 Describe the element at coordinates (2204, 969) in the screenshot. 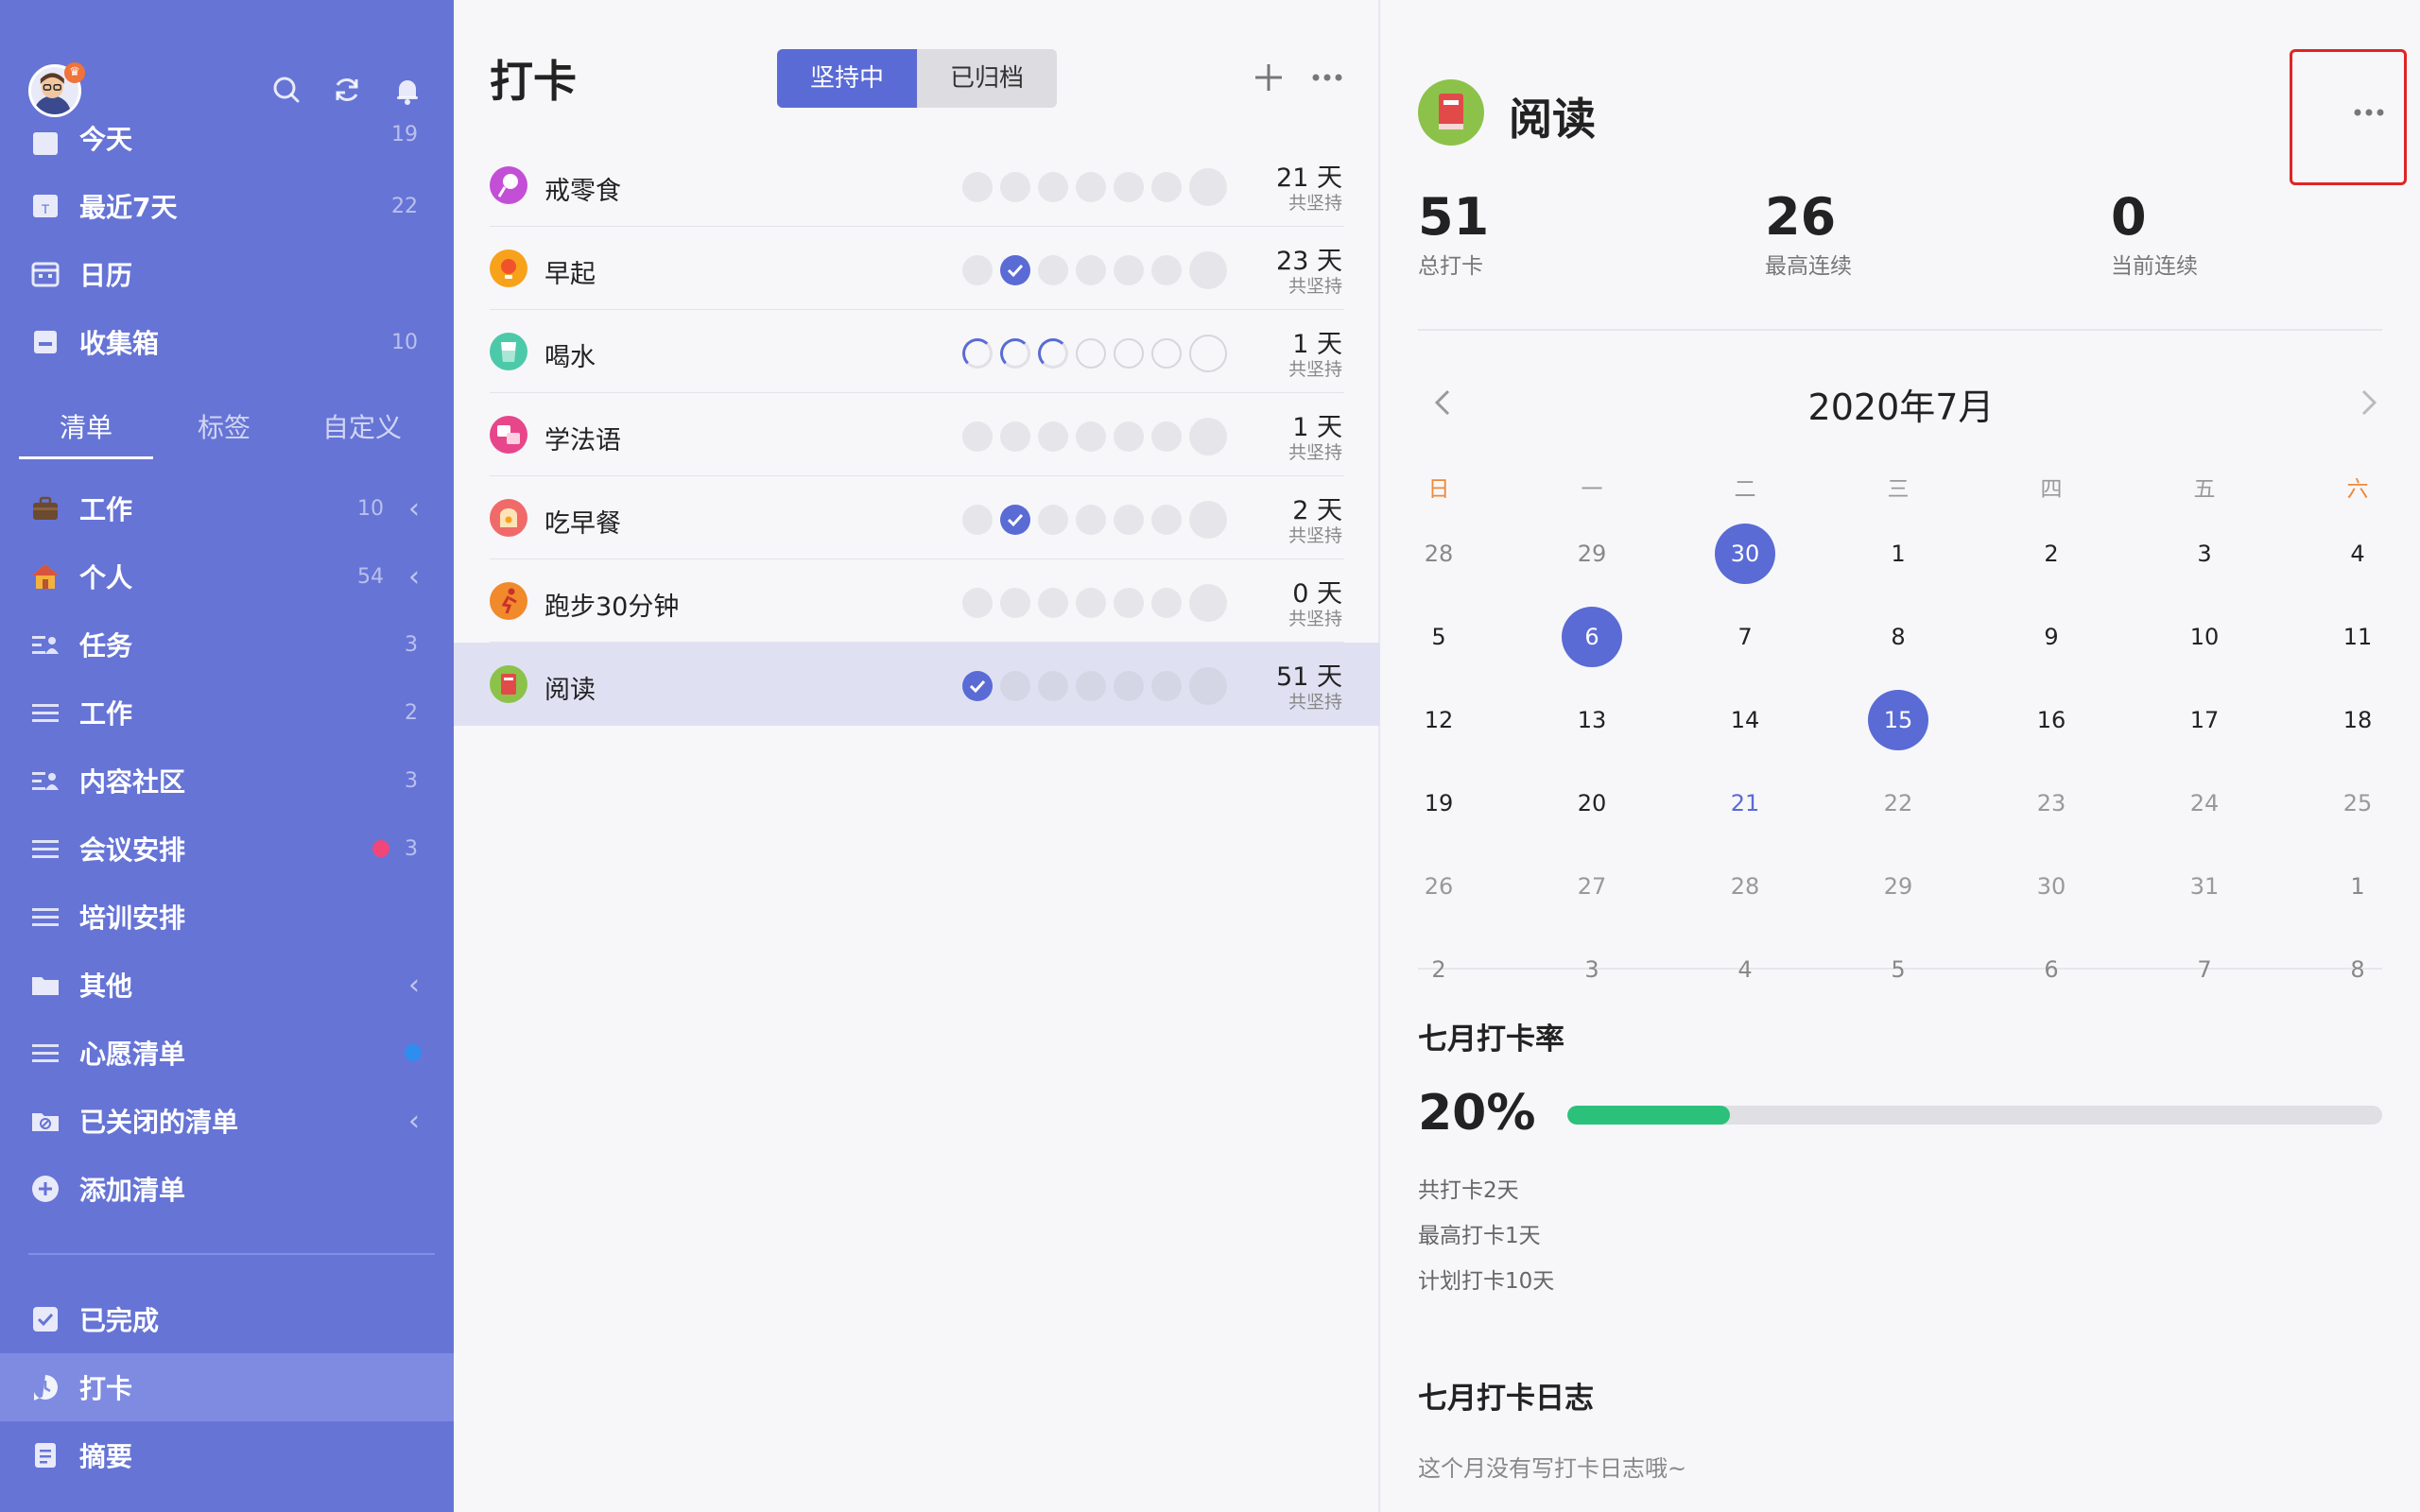

I see `calendar-day: 7` at that location.